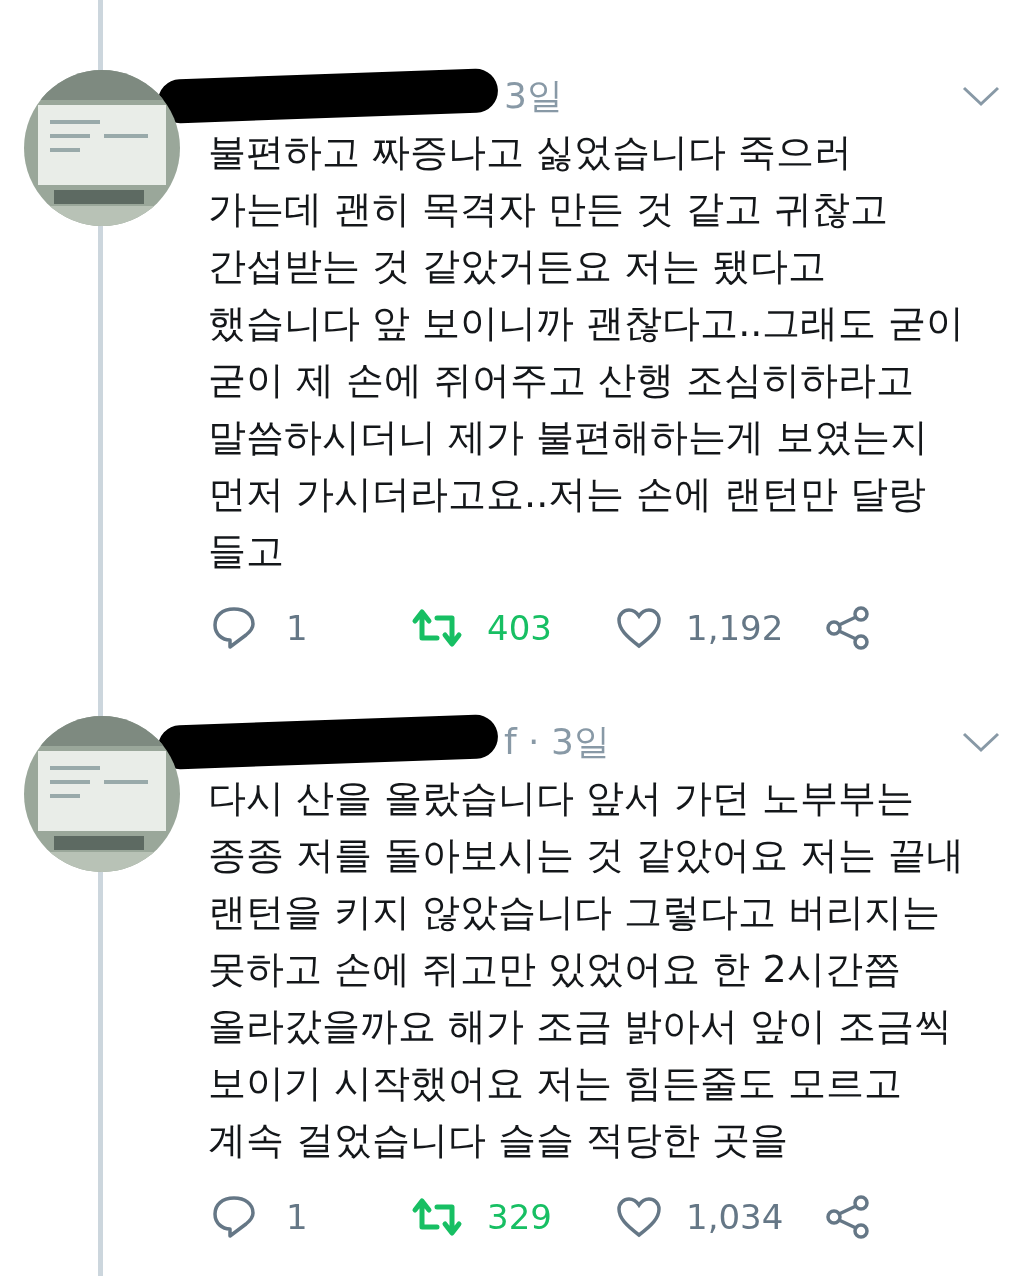  What do you see at coordinates (520, 1217) in the screenshot?
I see `retweet-count: 329` at bounding box center [520, 1217].